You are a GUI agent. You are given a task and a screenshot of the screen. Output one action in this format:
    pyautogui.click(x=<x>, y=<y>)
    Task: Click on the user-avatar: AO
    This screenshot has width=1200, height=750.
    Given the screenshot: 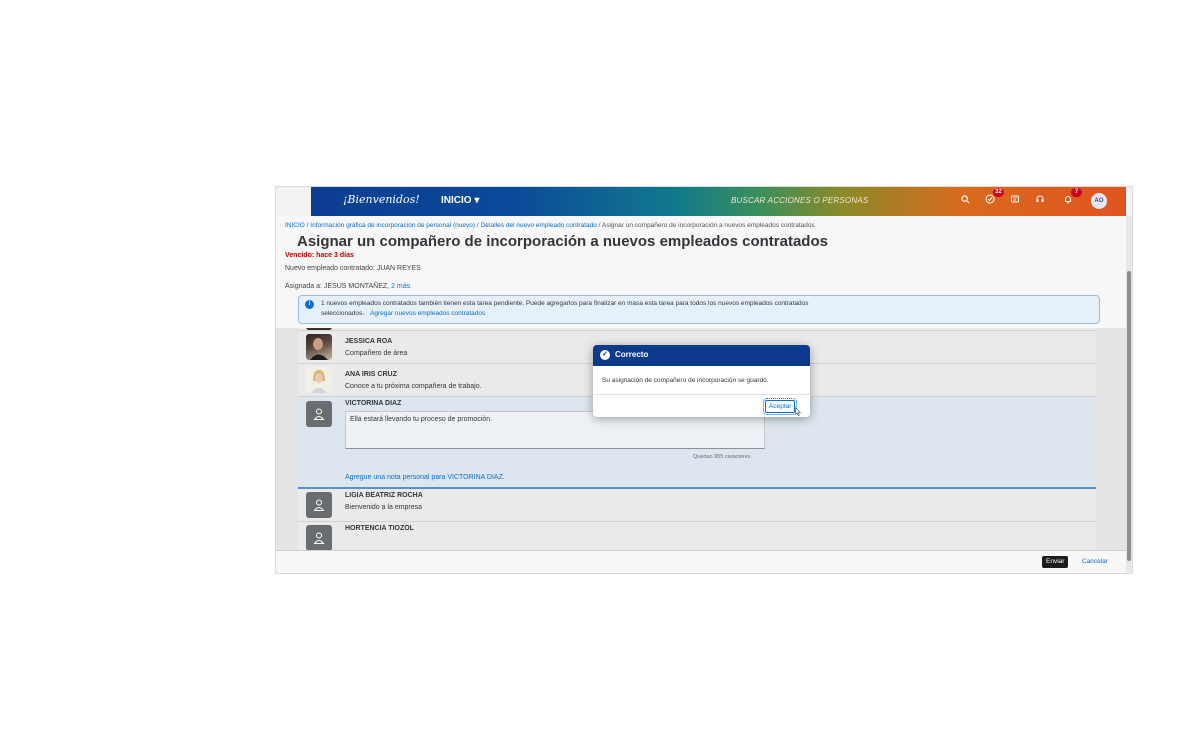 What is the action you would take?
    pyautogui.click(x=1099, y=201)
    